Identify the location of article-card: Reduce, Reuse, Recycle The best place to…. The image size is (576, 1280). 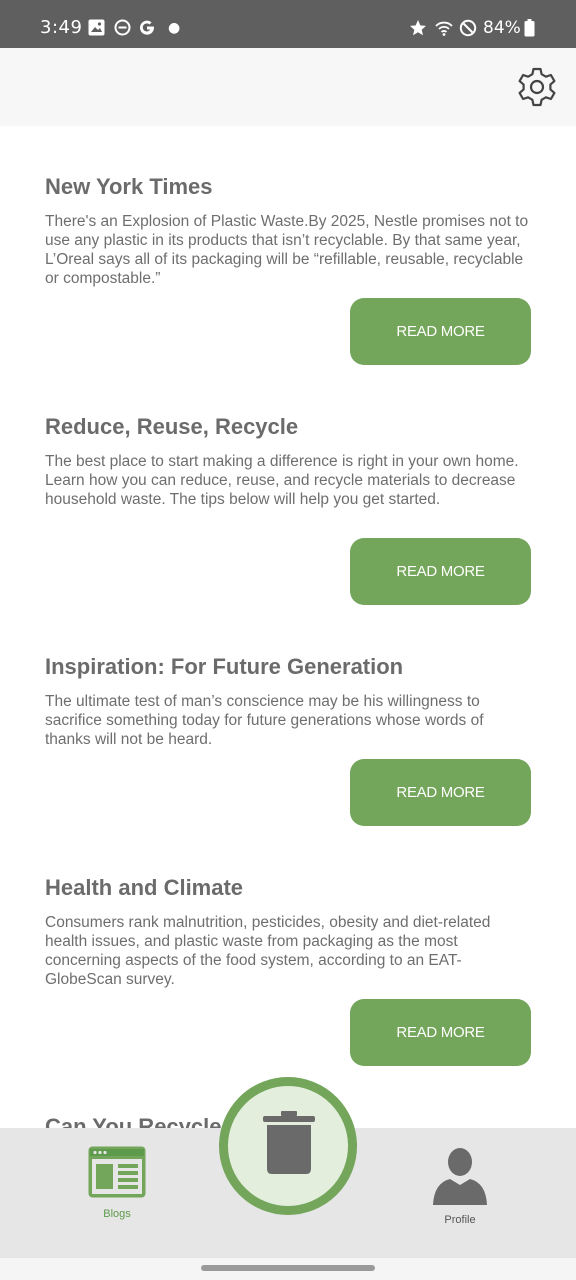
(290, 461).